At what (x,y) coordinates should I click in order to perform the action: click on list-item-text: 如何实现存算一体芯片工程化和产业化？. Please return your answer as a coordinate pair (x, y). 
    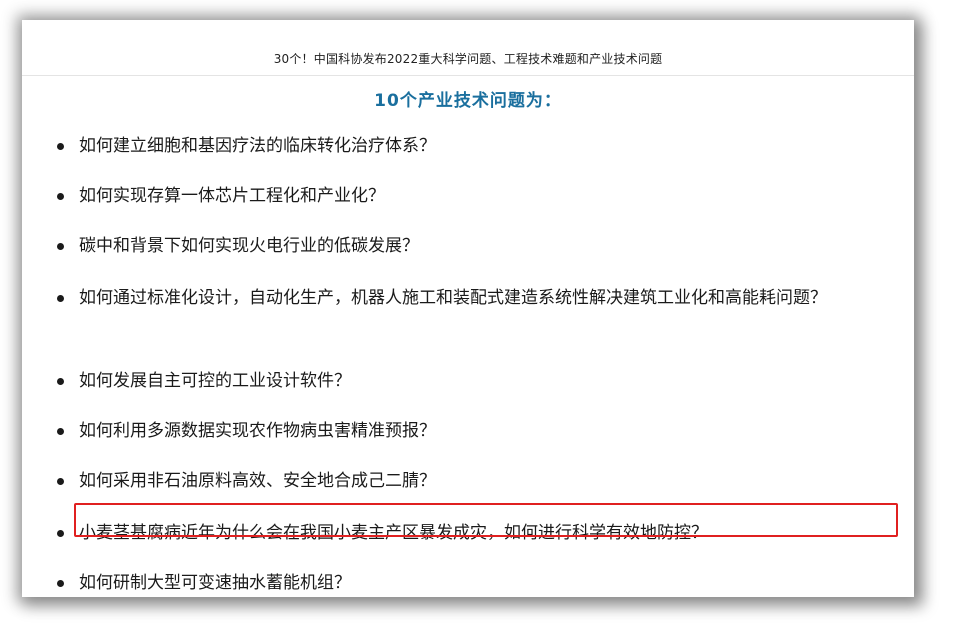
    Looking at the image, I should click on (232, 196).